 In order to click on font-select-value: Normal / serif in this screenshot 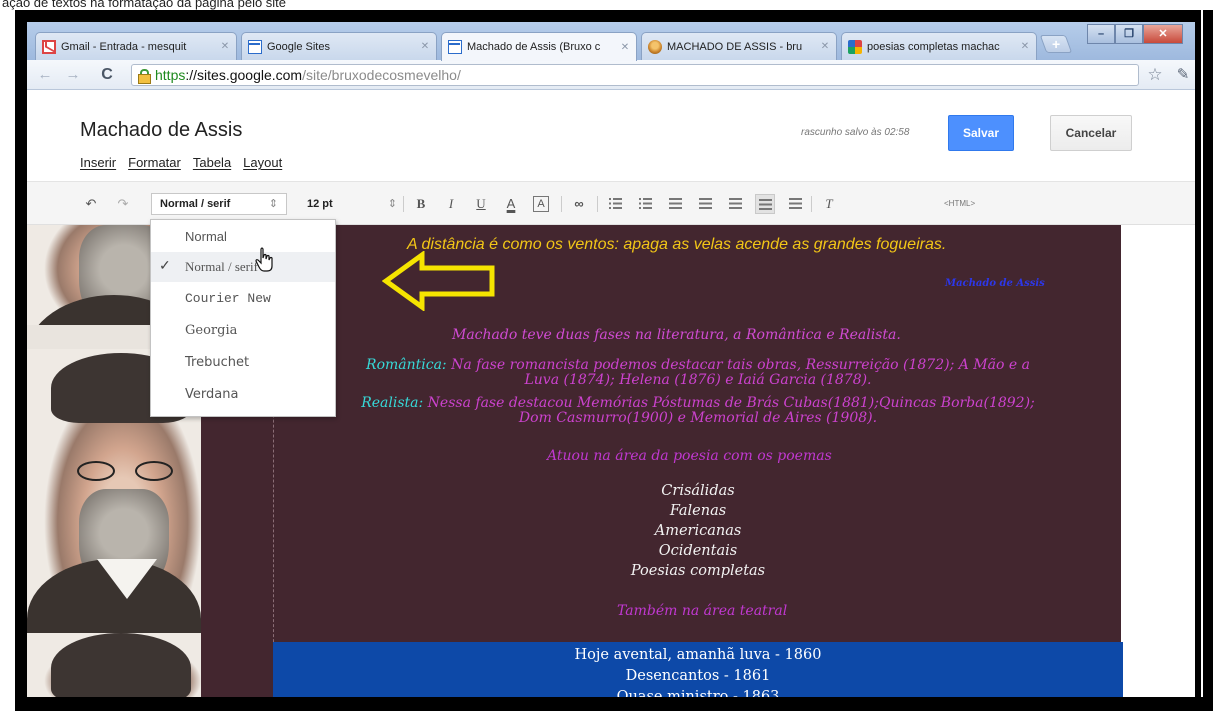, I will do `click(195, 204)`.